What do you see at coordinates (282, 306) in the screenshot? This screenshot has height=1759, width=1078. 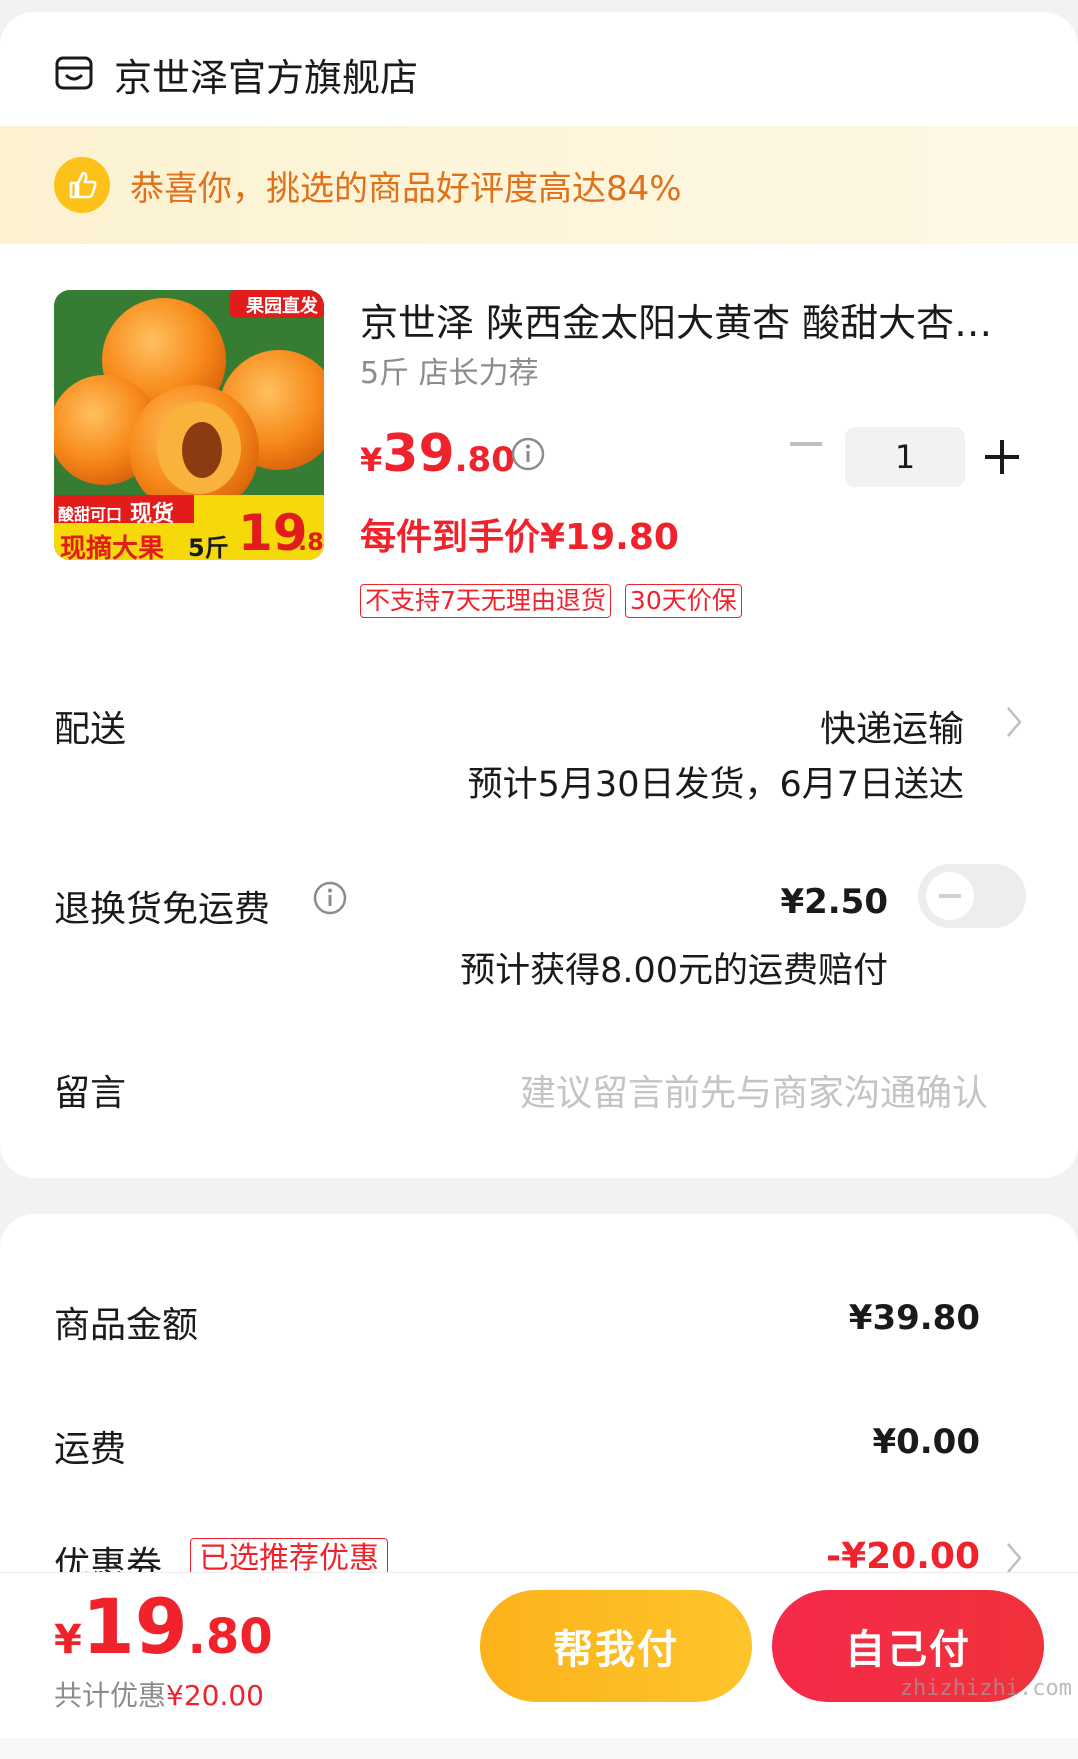 I see `image-badge: 果园直发` at bounding box center [282, 306].